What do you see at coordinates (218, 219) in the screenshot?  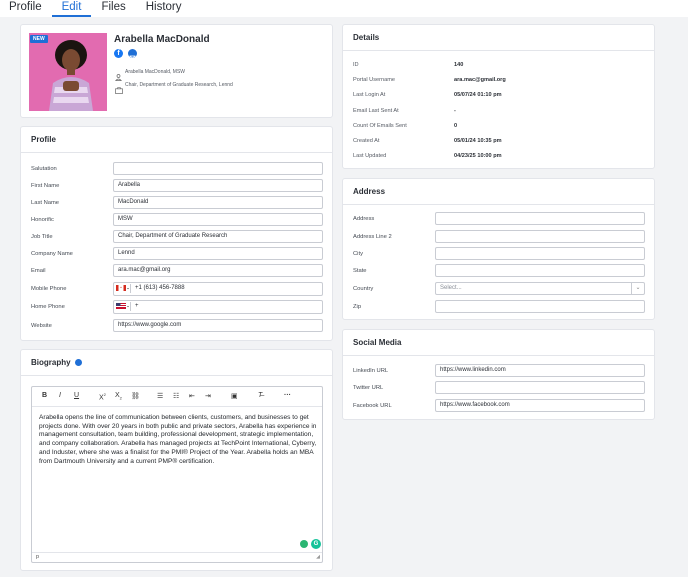 I see `honorific-input: MSW` at bounding box center [218, 219].